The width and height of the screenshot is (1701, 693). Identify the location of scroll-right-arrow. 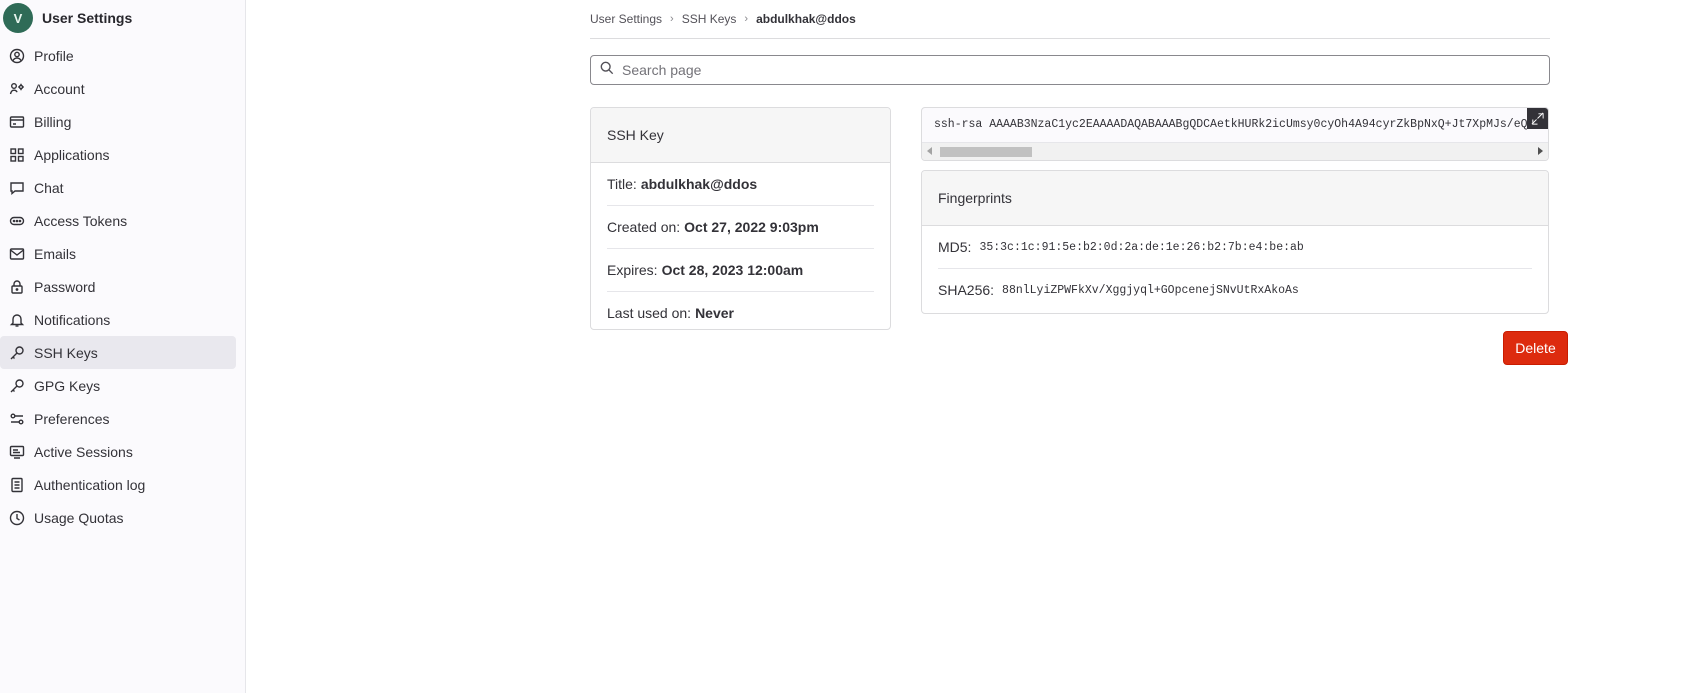
(1540, 151).